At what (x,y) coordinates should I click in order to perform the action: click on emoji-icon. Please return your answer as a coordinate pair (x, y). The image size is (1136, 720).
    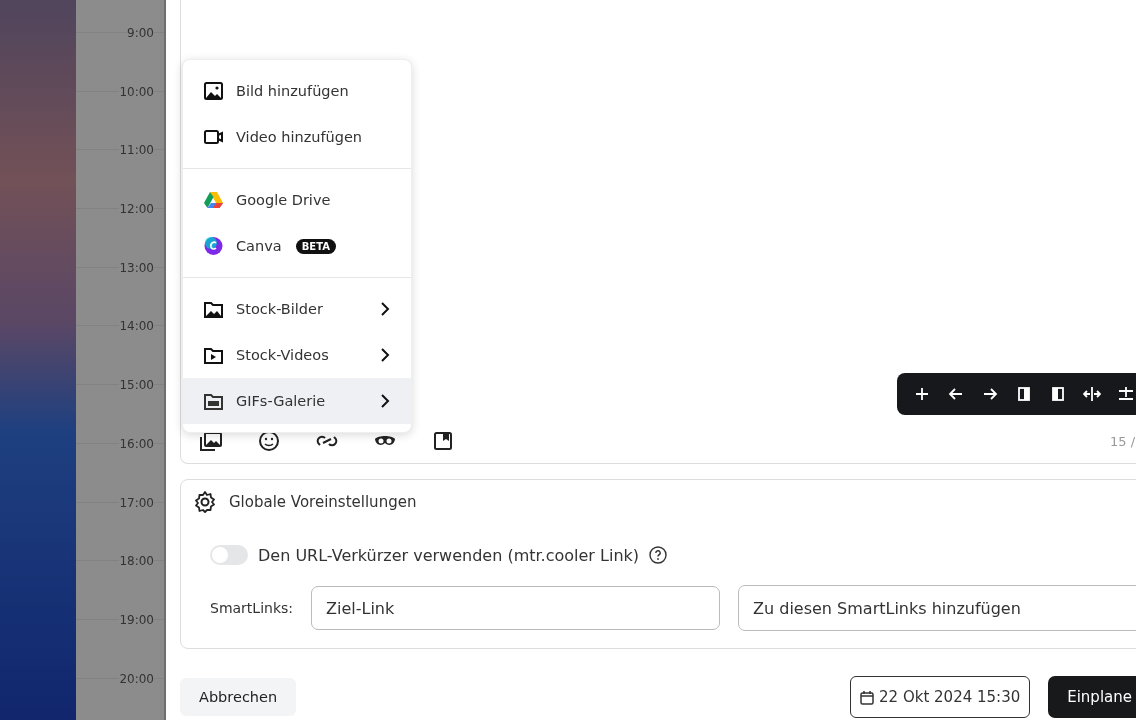
    Looking at the image, I should click on (269, 441).